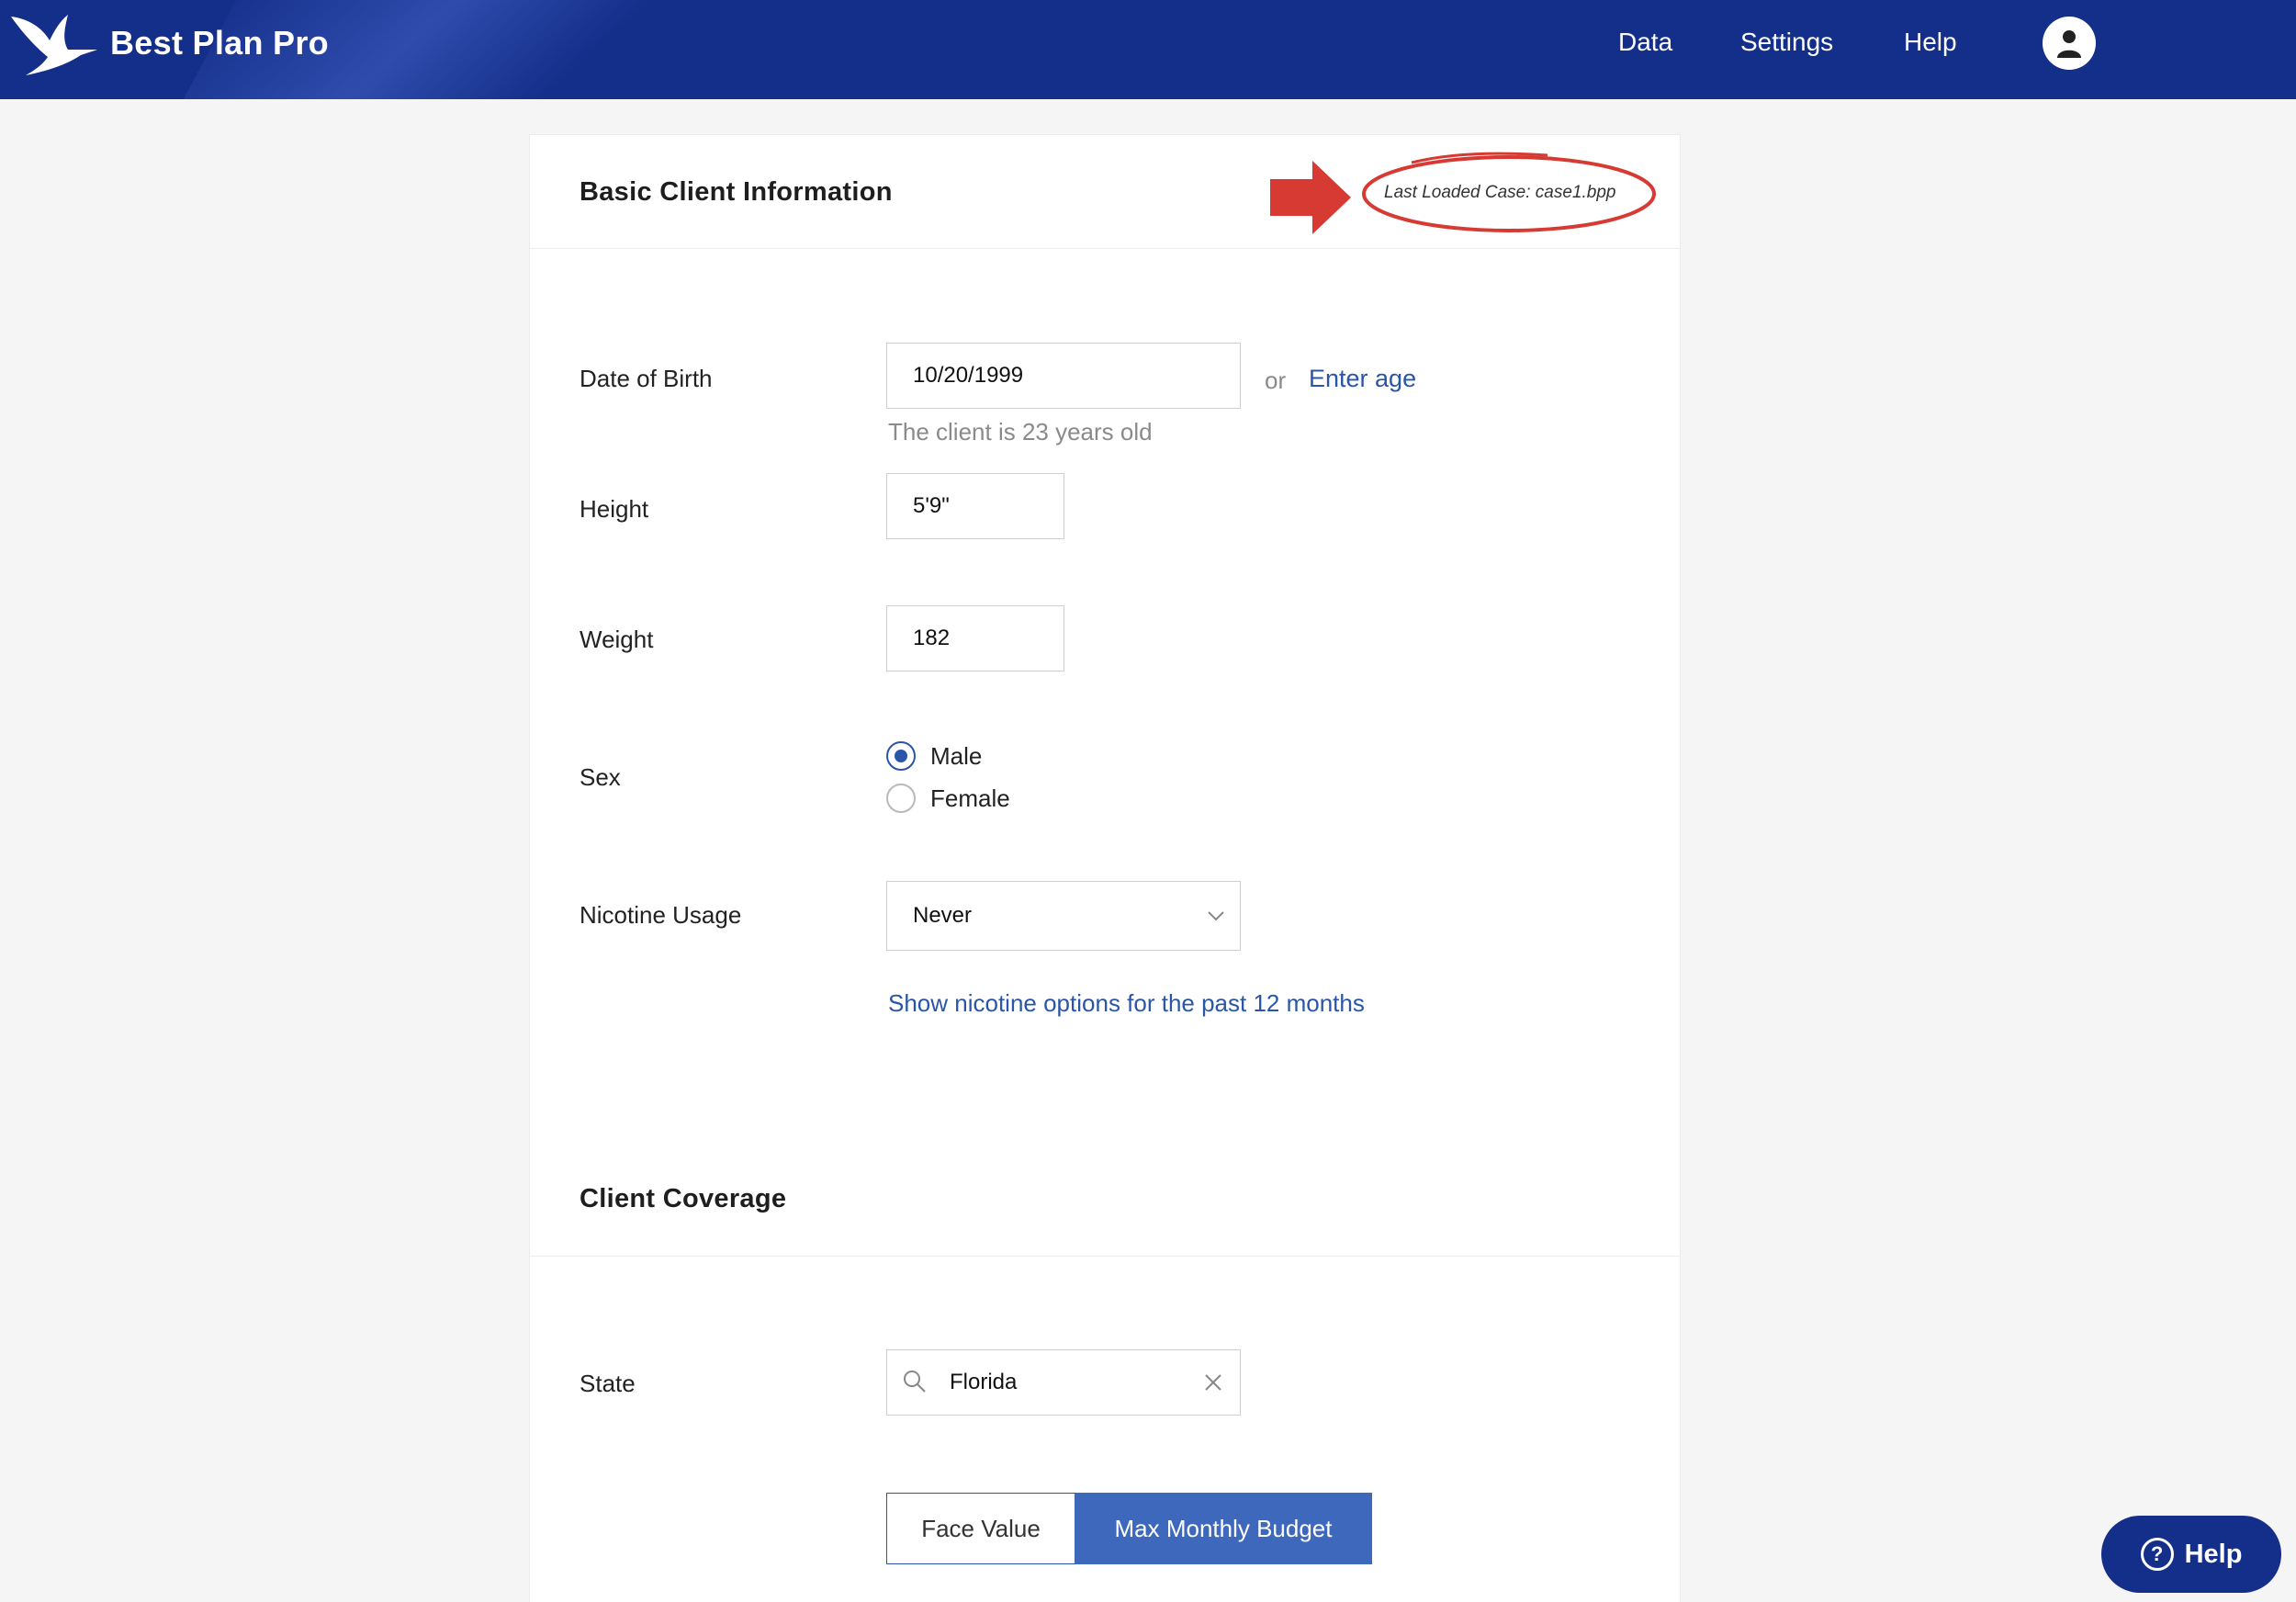 Image resolution: width=2296 pixels, height=1602 pixels. Describe the element at coordinates (683, 1198) in the screenshot. I see `coverage-title: Client Coverage` at that location.